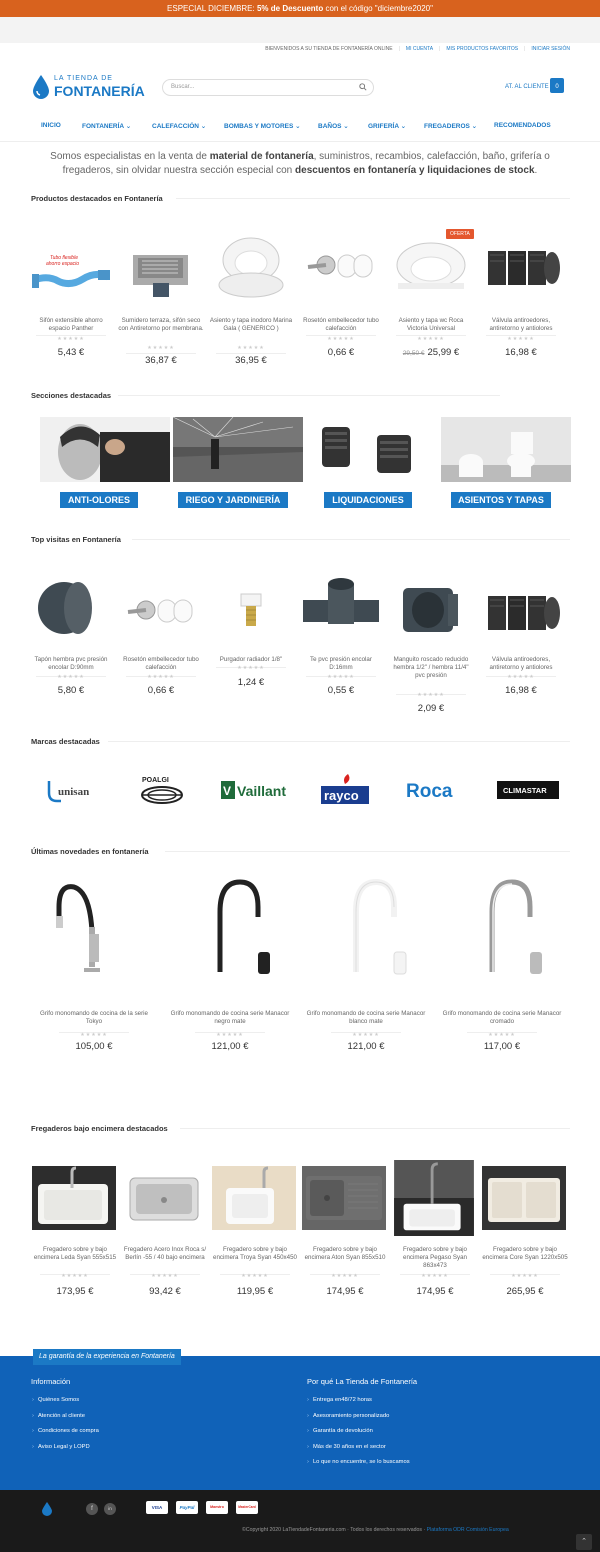  Describe the element at coordinates (238, 463) in the screenshot. I see `section-riego: RIEGO Y JARDINERÍA` at that location.